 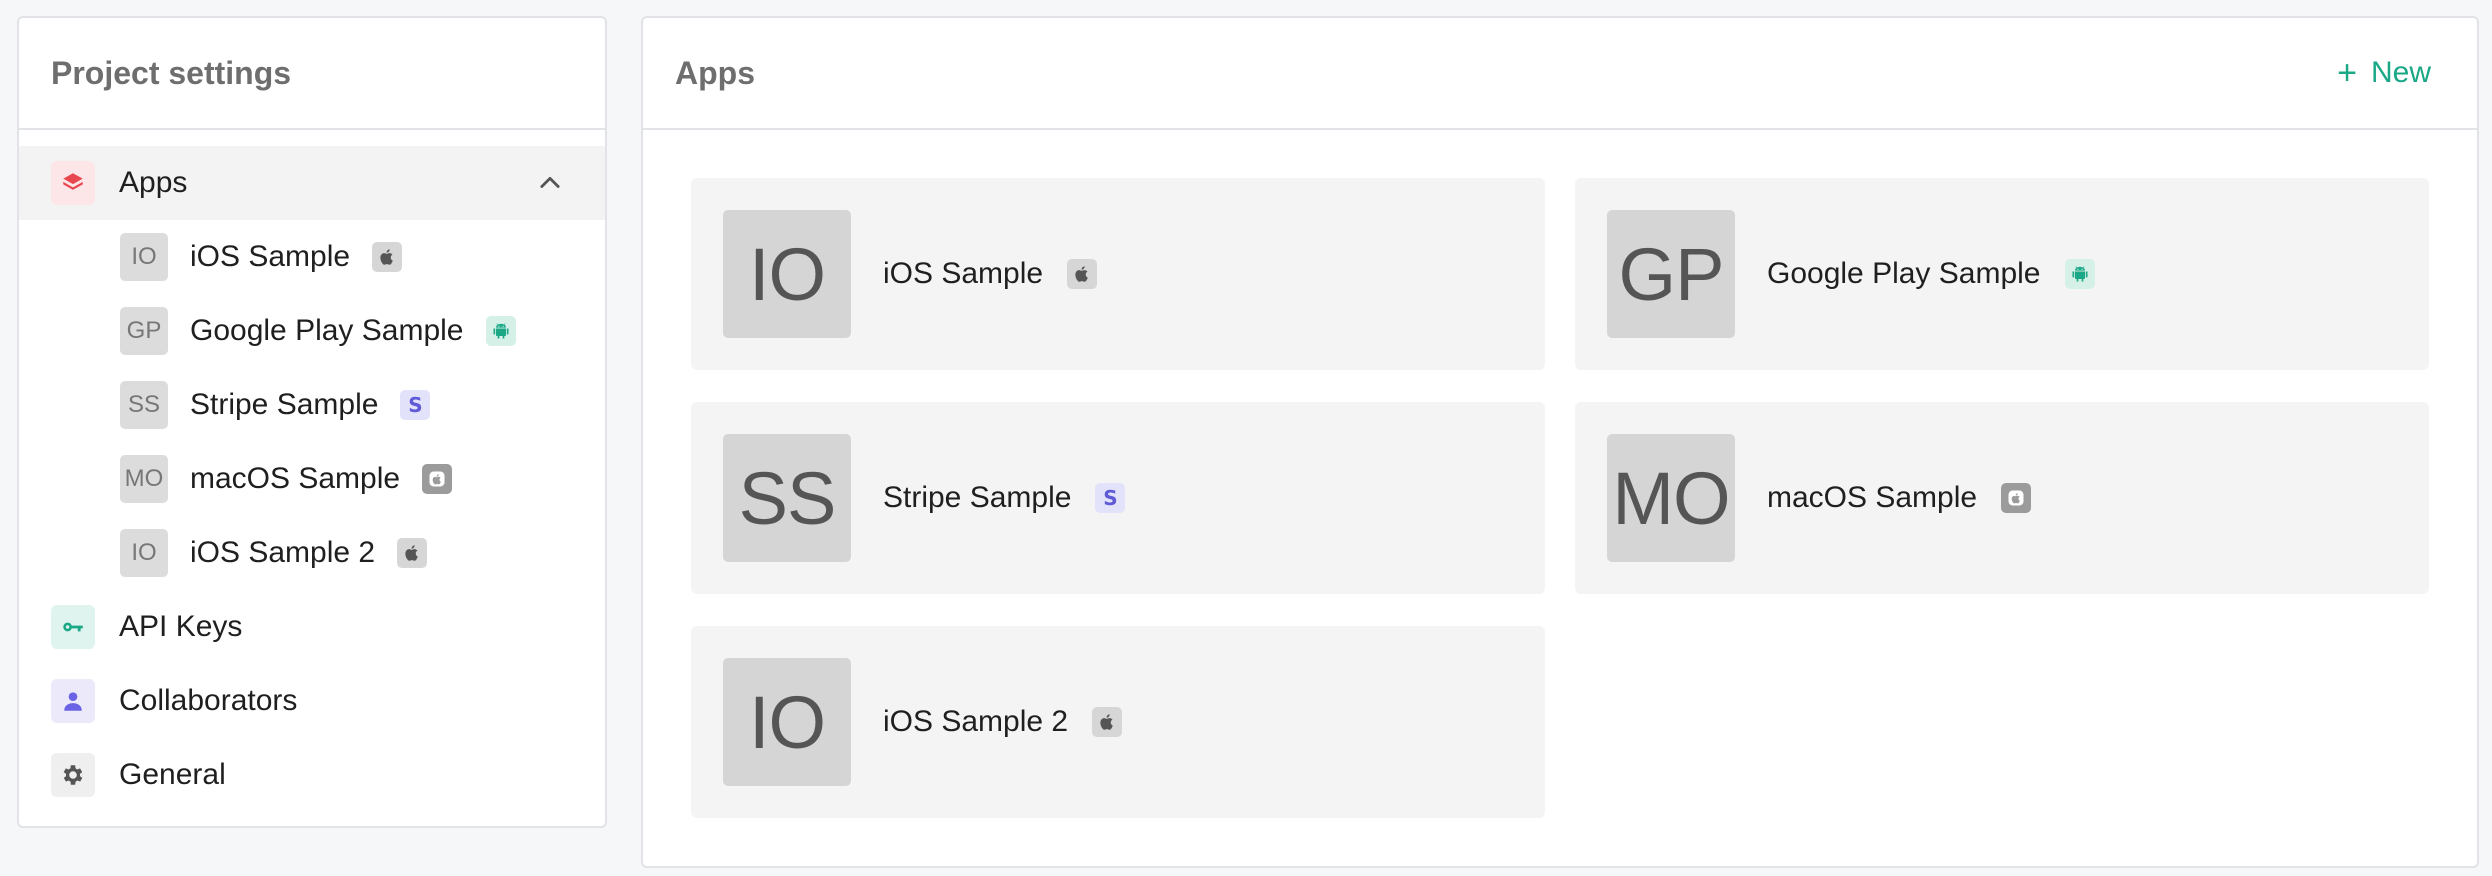 I want to click on sidebar-app-ios-sample: IO iOS Sample, so click(x=312, y=257).